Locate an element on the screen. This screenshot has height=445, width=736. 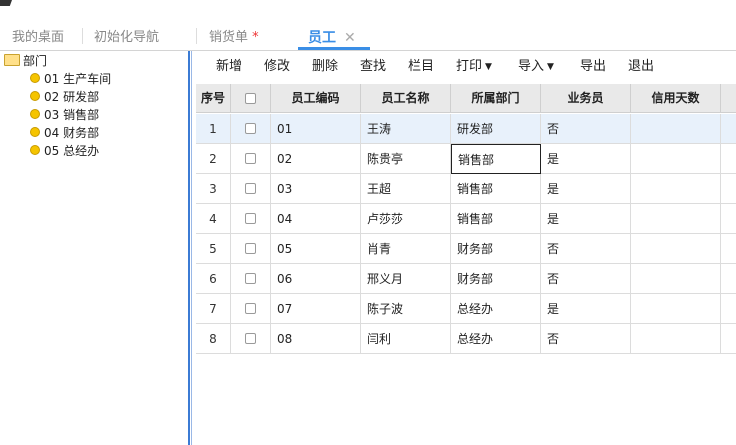
cell-name: 邢义月 is located at coordinates (406, 279).